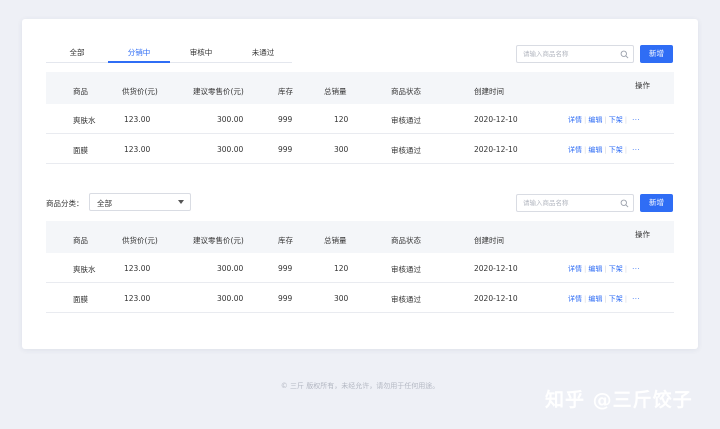 Image resolution: width=720 pixels, height=429 pixels. What do you see at coordinates (65, 203) in the screenshot?
I see `category-filter-label: 商品分类：` at bounding box center [65, 203].